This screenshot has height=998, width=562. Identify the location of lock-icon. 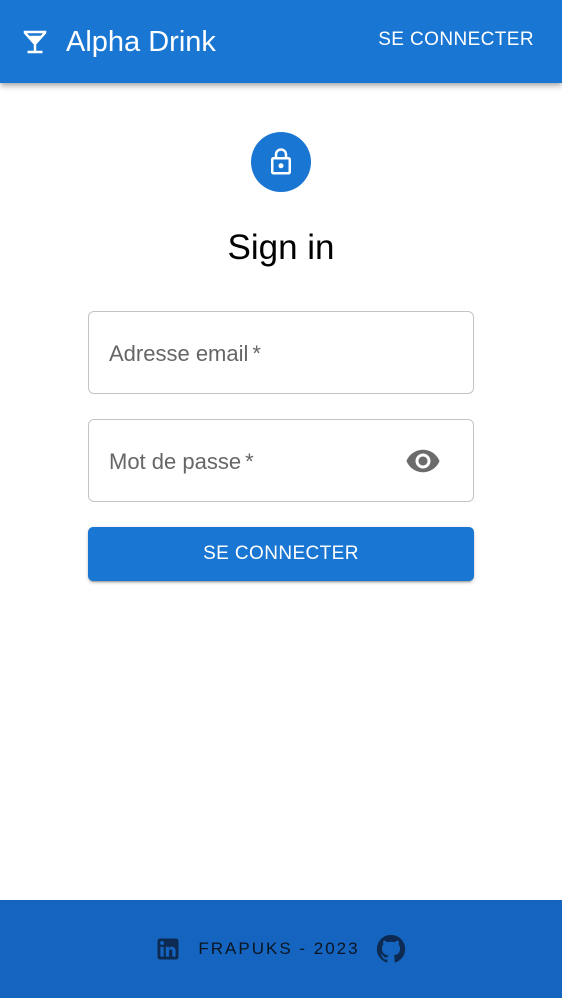
(281, 162).